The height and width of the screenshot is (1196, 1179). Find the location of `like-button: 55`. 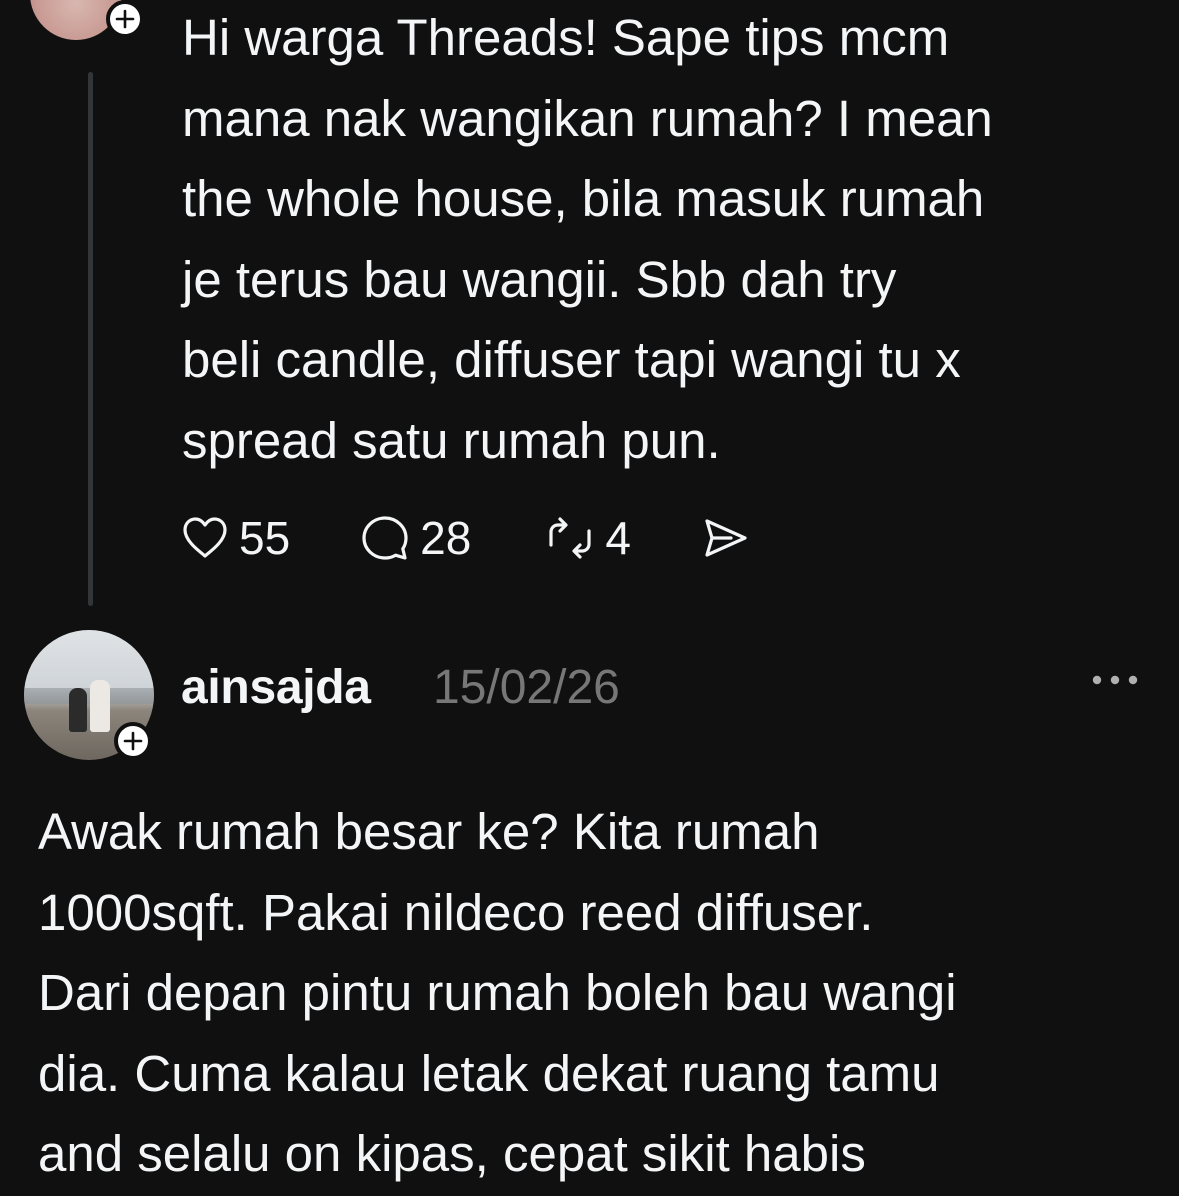

like-button: 55 is located at coordinates (235, 538).